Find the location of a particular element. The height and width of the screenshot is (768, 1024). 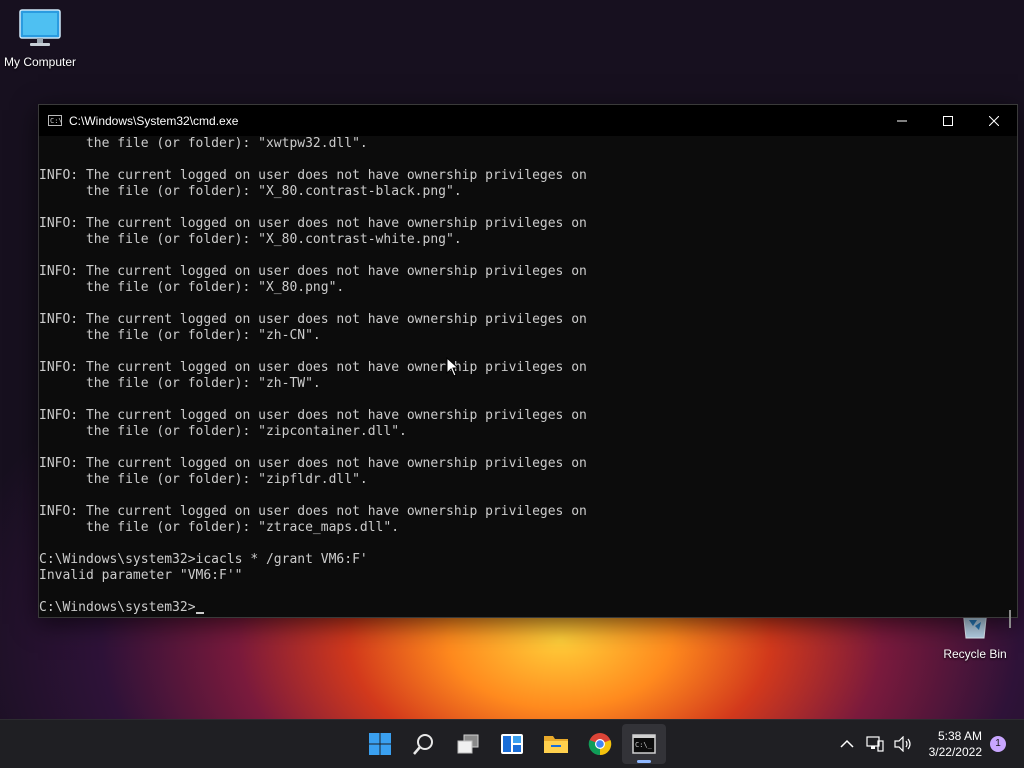

mouse-pointer-icon is located at coordinates (453, 367).